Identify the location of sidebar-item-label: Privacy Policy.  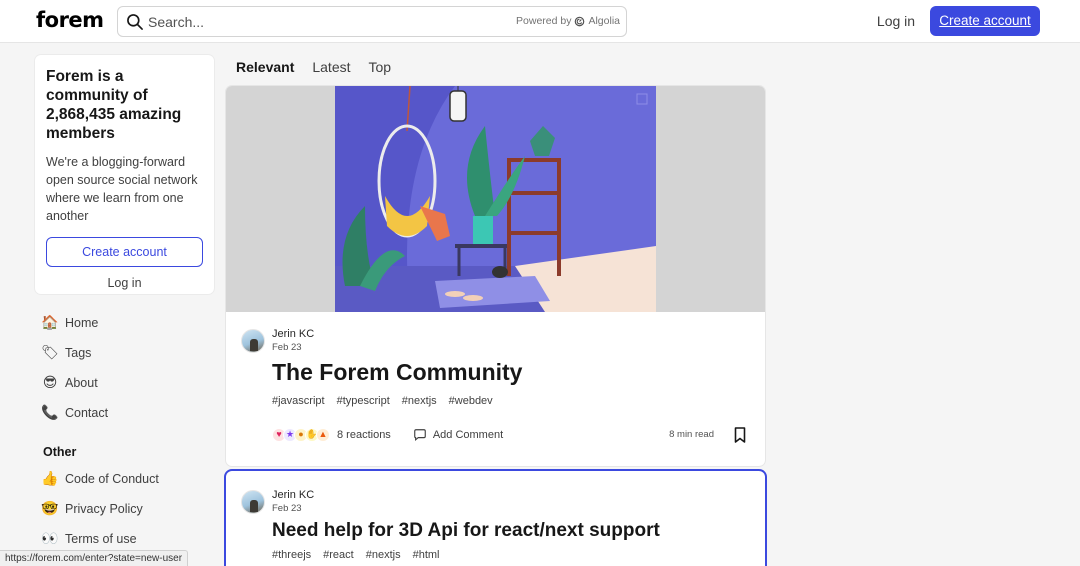
(104, 509).